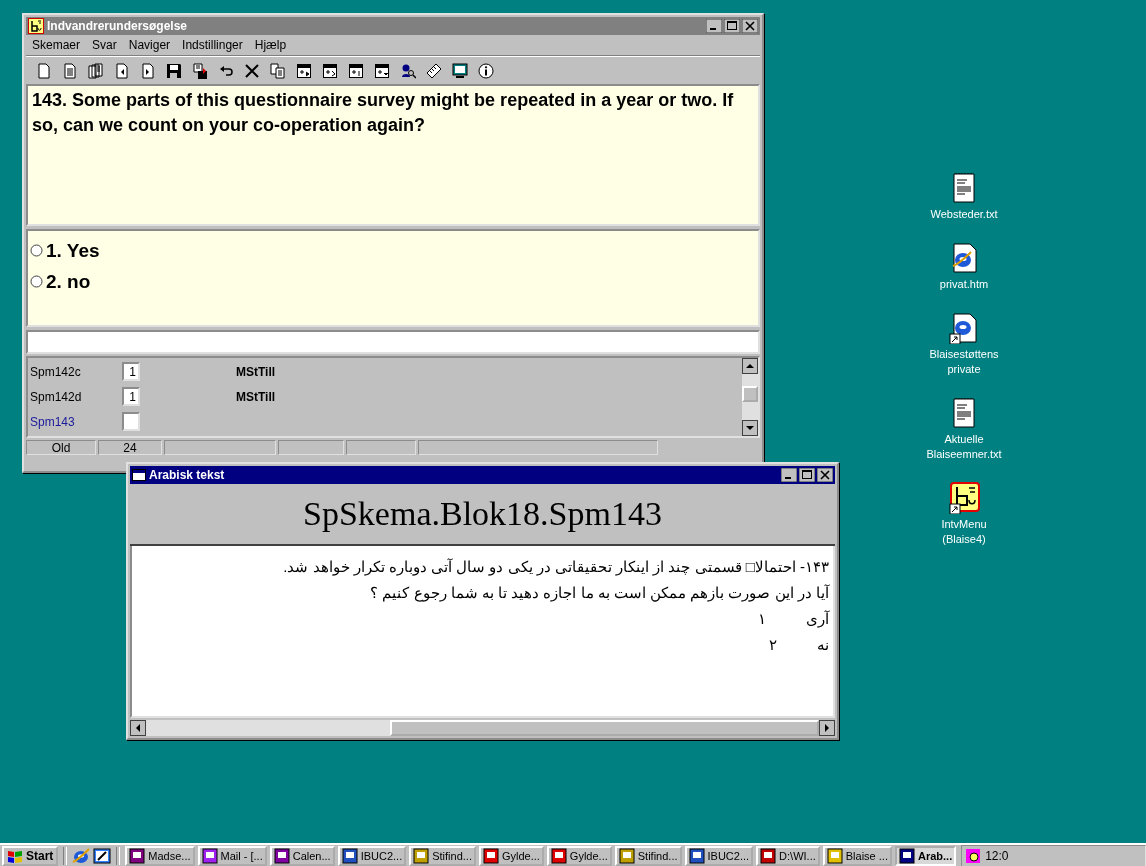 This screenshot has height=866, width=1146. What do you see at coordinates (278, 71) in the screenshot?
I see `copy-icon` at bounding box center [278, 71].